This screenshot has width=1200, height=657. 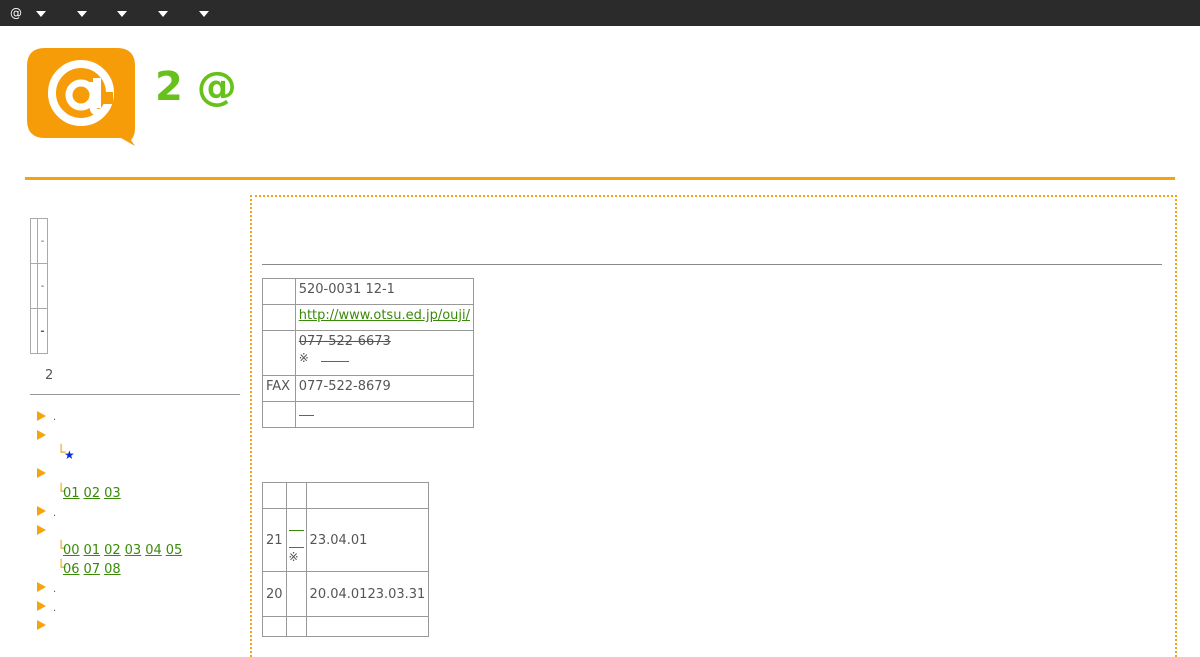 I want to click on tel-note-row: ※, so click(x=384, y=358).